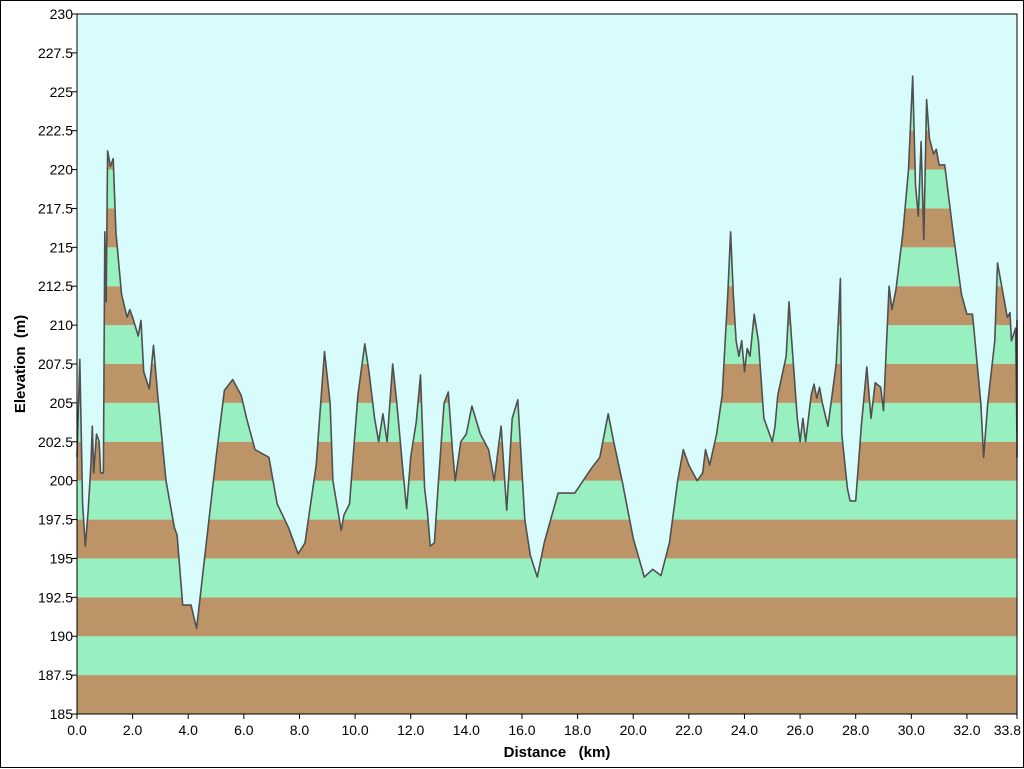 This screenshot has height=769, width=1024. What do you see at coordinates (55, 597) in the screenshot?
I see `y-tick-label: 192.5` at bounding box center [55, 597].